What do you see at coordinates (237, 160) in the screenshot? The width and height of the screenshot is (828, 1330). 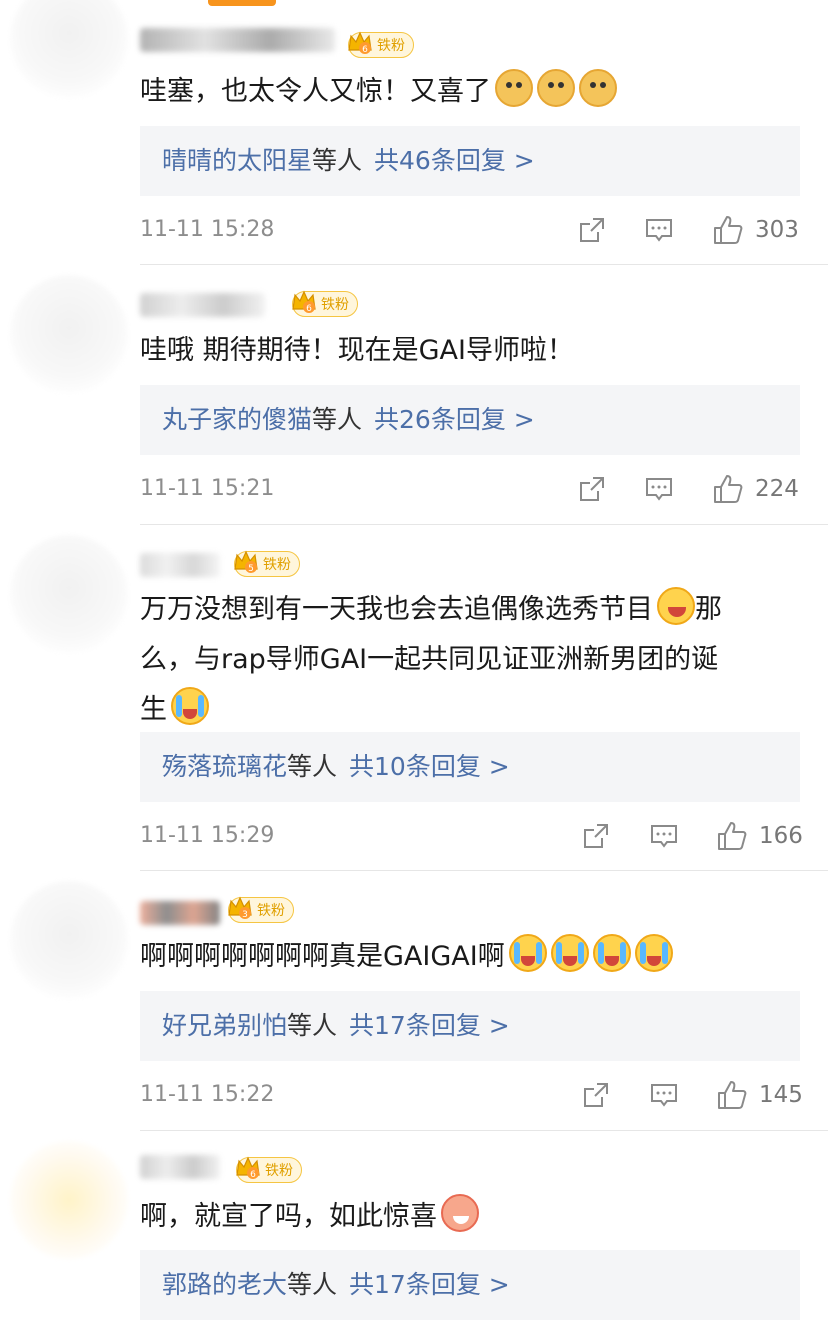 I see `reply-names: 晴晴的太阳星` at bounding box center [237, 160].